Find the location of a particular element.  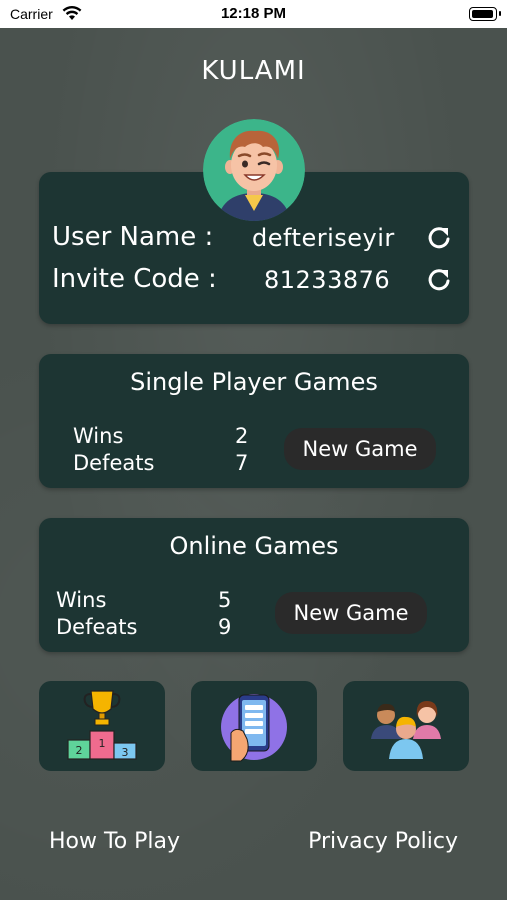

user-name-value: defteriseyir is located at coordinates (323, 238).